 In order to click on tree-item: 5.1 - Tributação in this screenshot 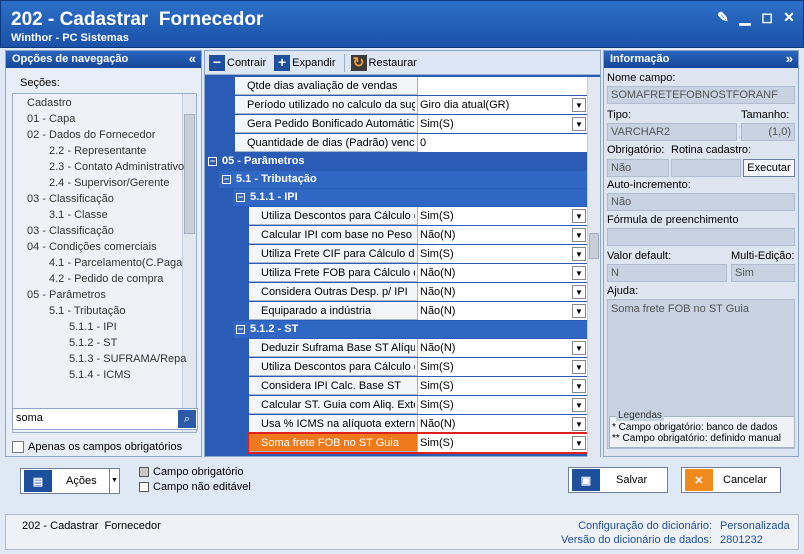, I will do `click(87, 311)`.